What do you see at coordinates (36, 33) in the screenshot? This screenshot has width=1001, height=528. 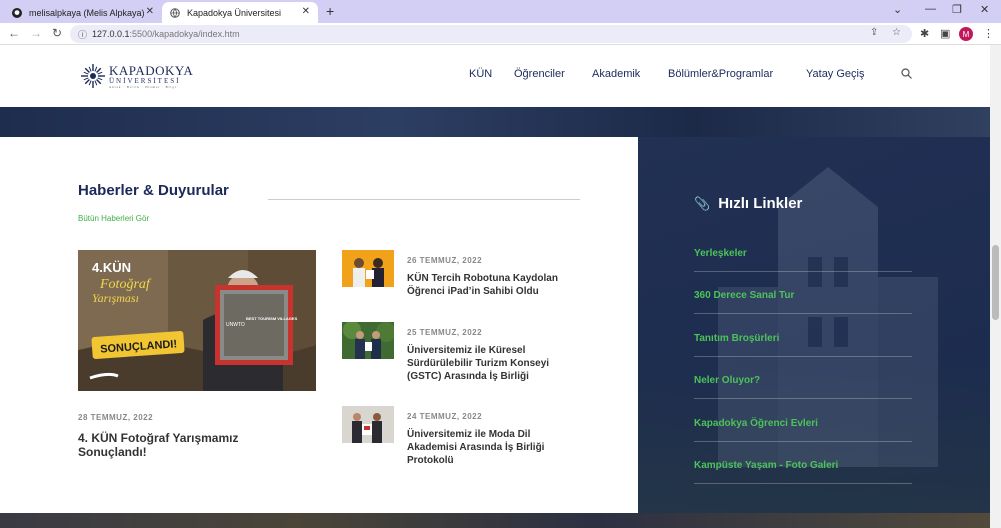 I see `forward-icon: →` at bounding box center [36, 33].